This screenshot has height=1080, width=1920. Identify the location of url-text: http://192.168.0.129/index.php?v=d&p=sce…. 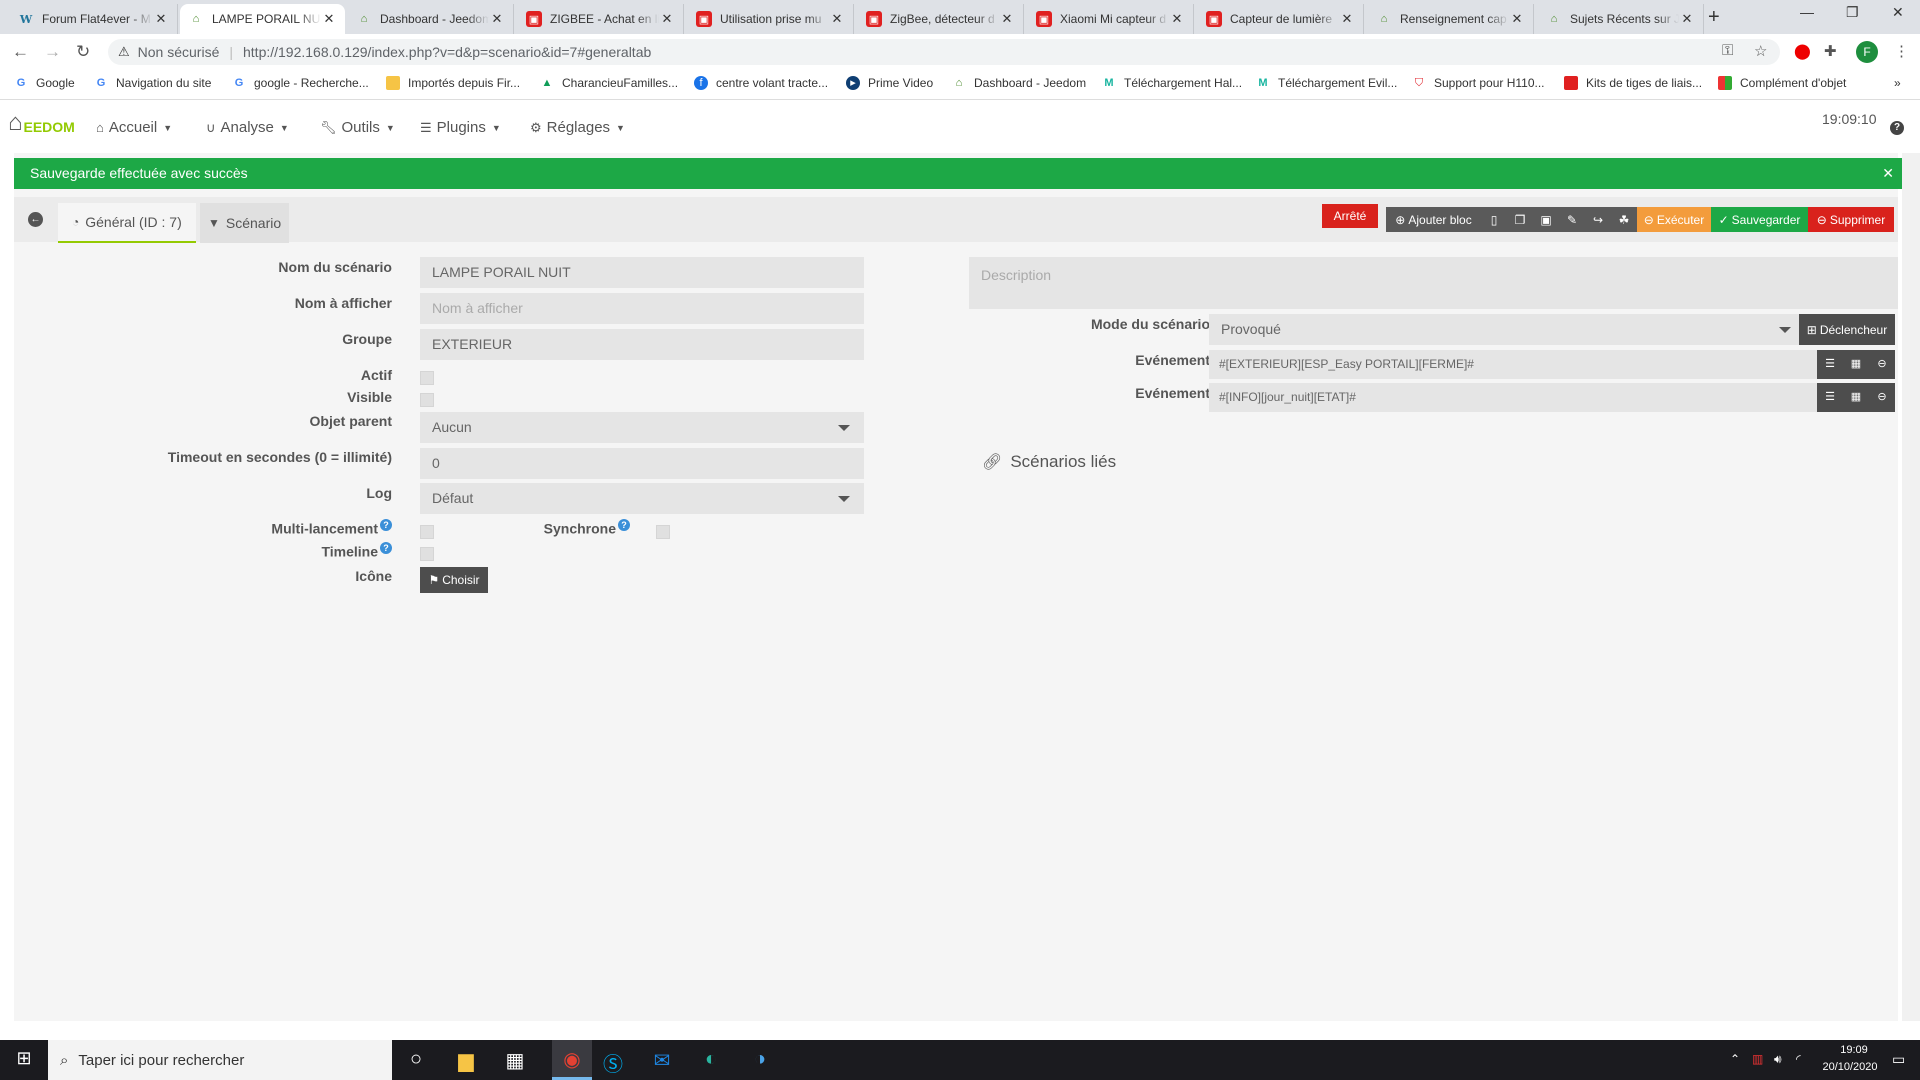
(447, 52).